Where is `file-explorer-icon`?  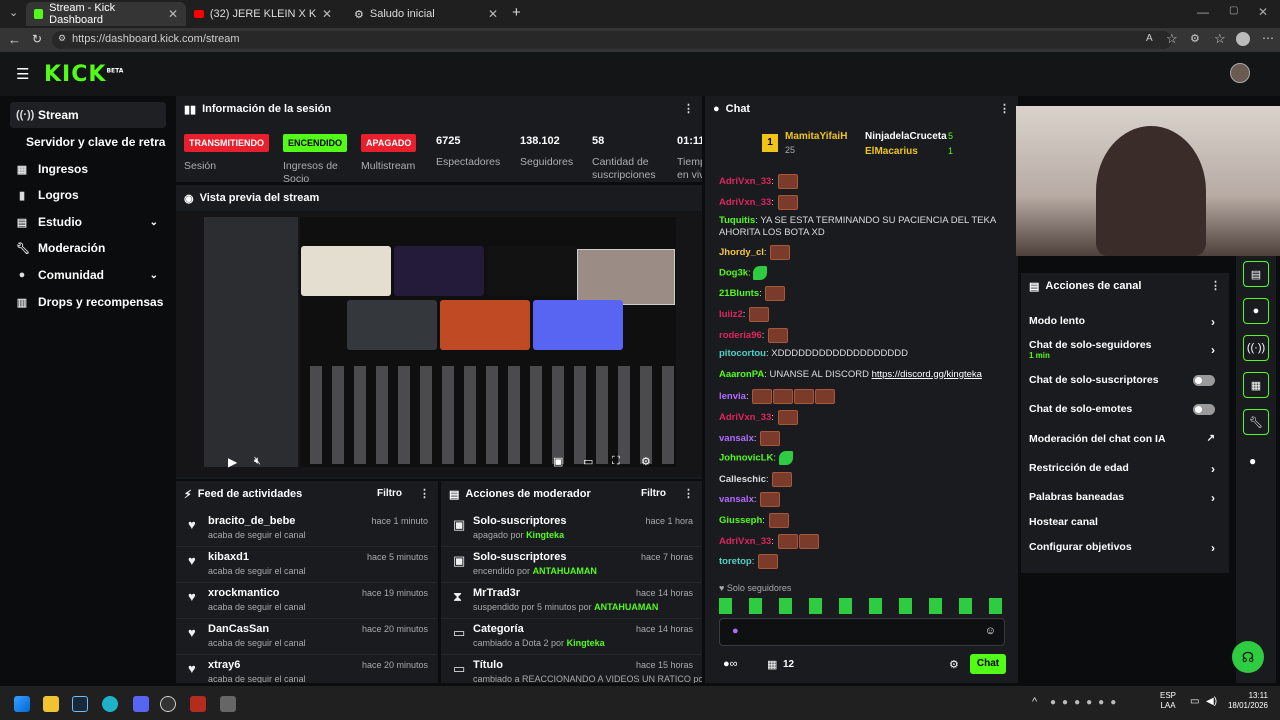
file-explorer-icon is located at coordinates (51, 704).